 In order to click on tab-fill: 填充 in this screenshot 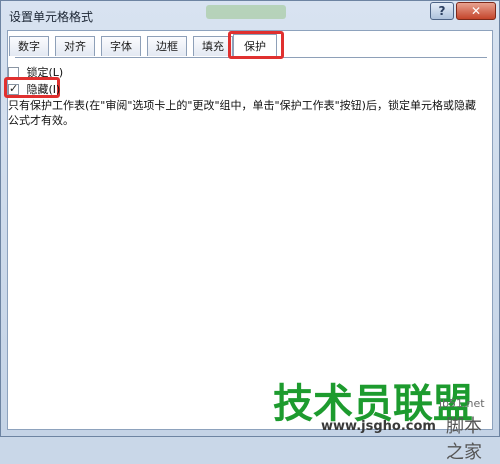, I will do `click(213, 46)`.